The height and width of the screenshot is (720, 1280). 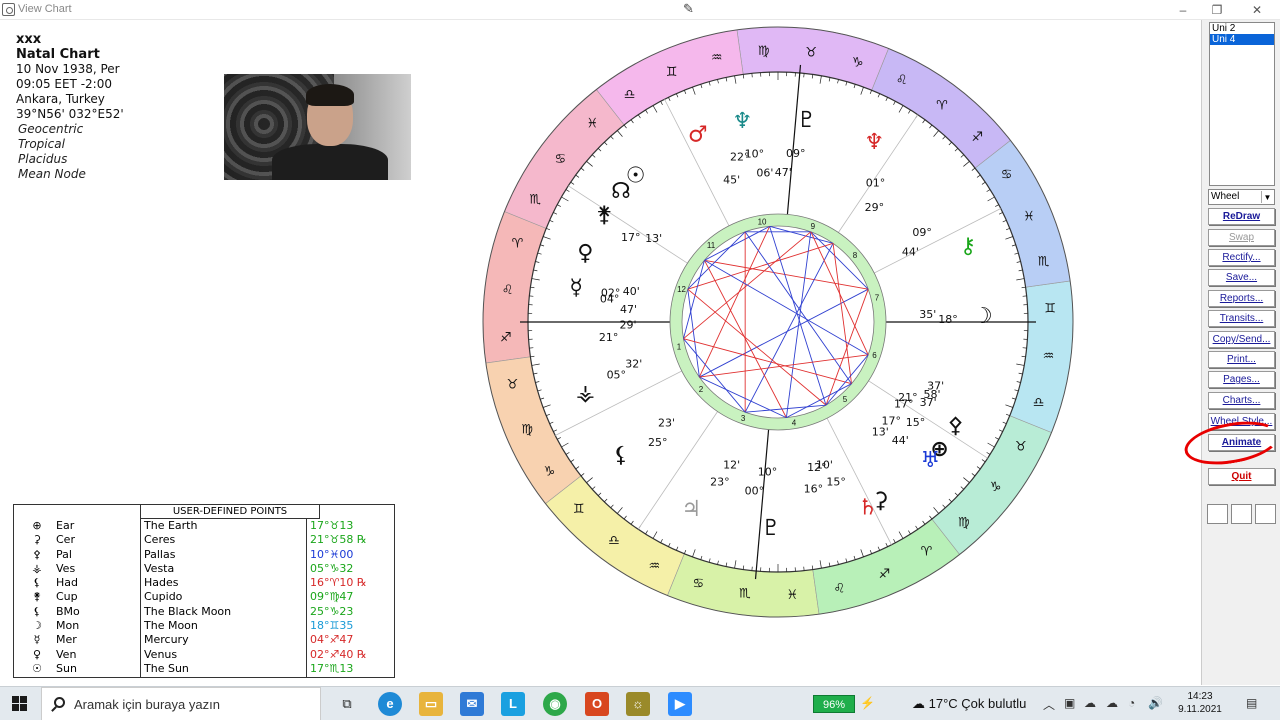 I want to click on minimize-button: –, so click(x=1183, y=10).